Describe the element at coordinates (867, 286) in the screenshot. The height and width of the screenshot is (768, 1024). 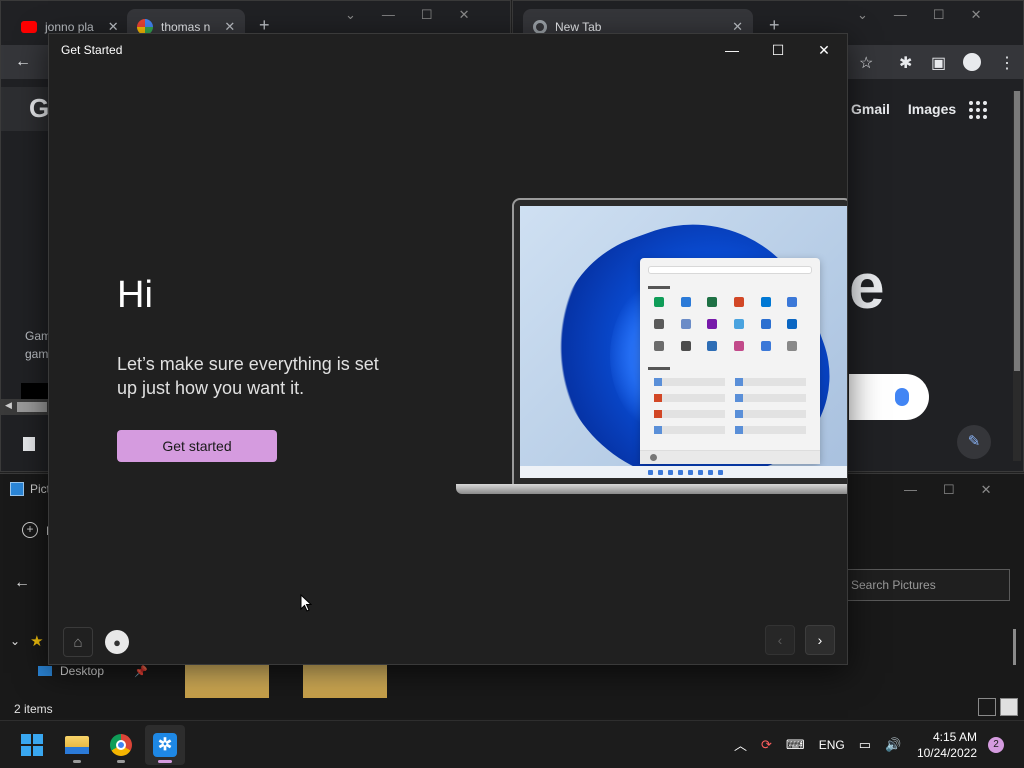
I see `google-logo-fragment: e` at that location.